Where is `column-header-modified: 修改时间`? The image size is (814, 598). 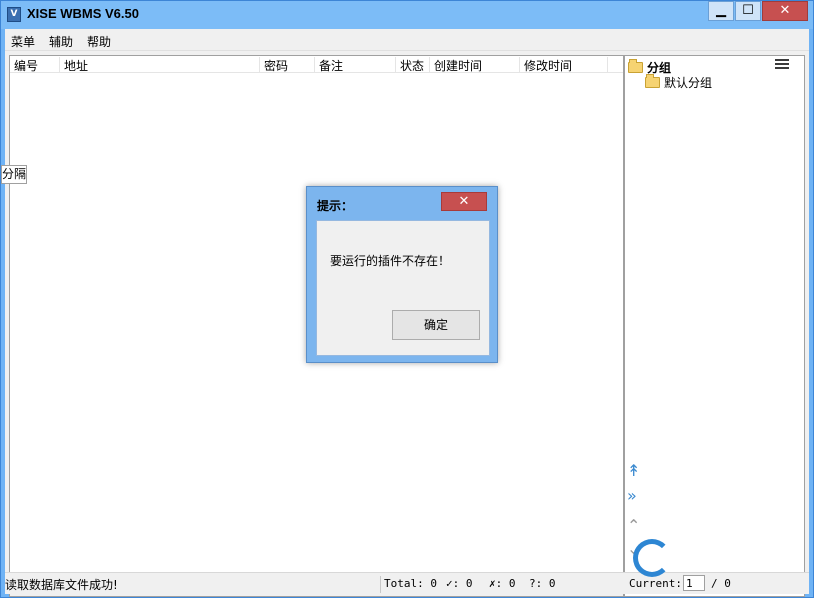
column-header-modified: 修改时间 is located at coordinates (564, 65).